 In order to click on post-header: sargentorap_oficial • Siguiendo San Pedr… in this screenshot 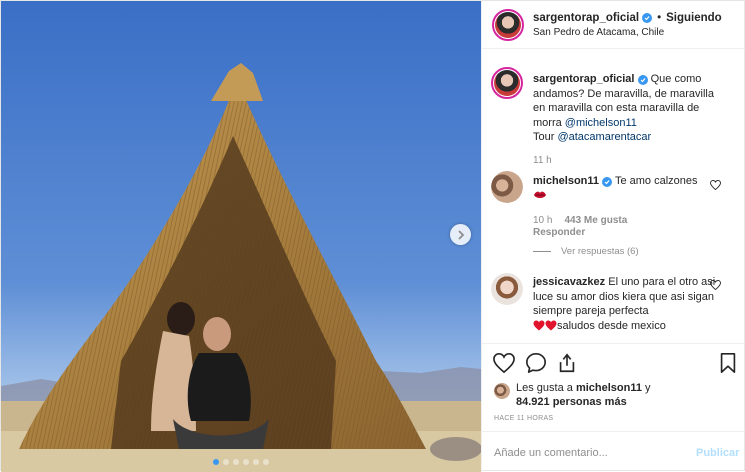, I will do `click(613, 25)`.